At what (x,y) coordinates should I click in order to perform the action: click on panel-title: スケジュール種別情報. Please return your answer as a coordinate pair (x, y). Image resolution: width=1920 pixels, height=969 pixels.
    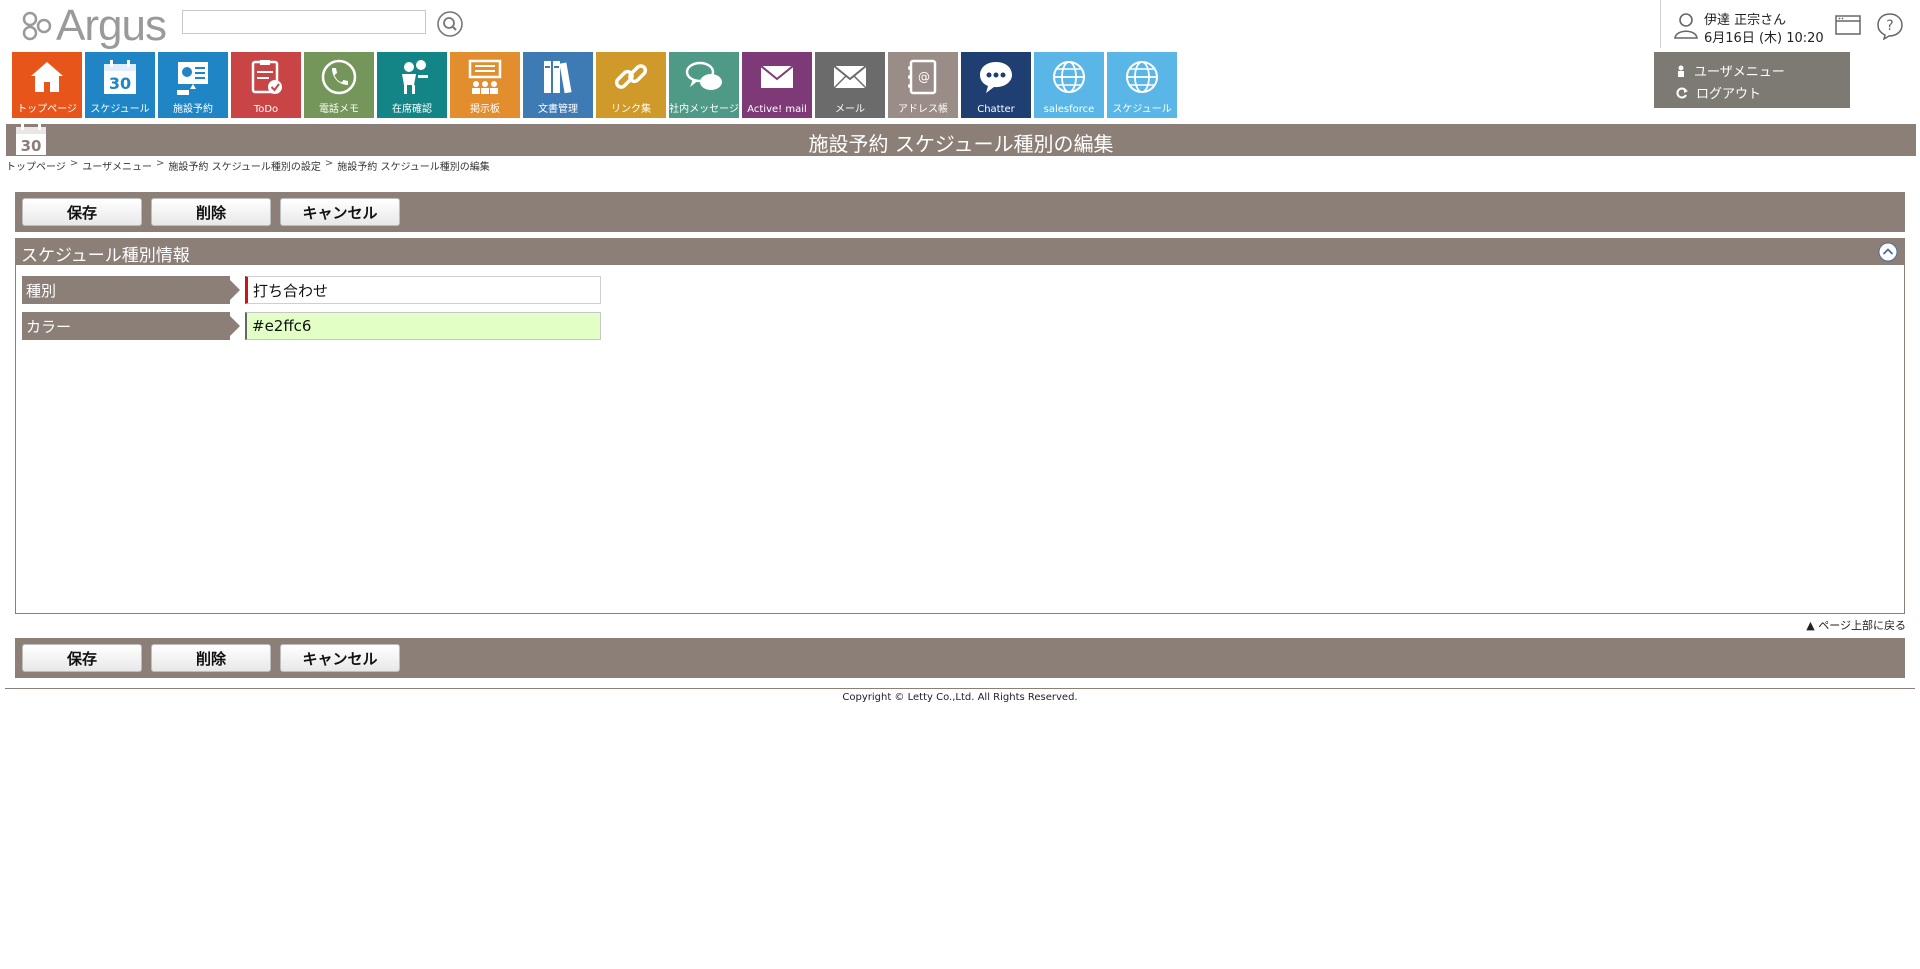
    Looking at the image, I should click on (105, 256).